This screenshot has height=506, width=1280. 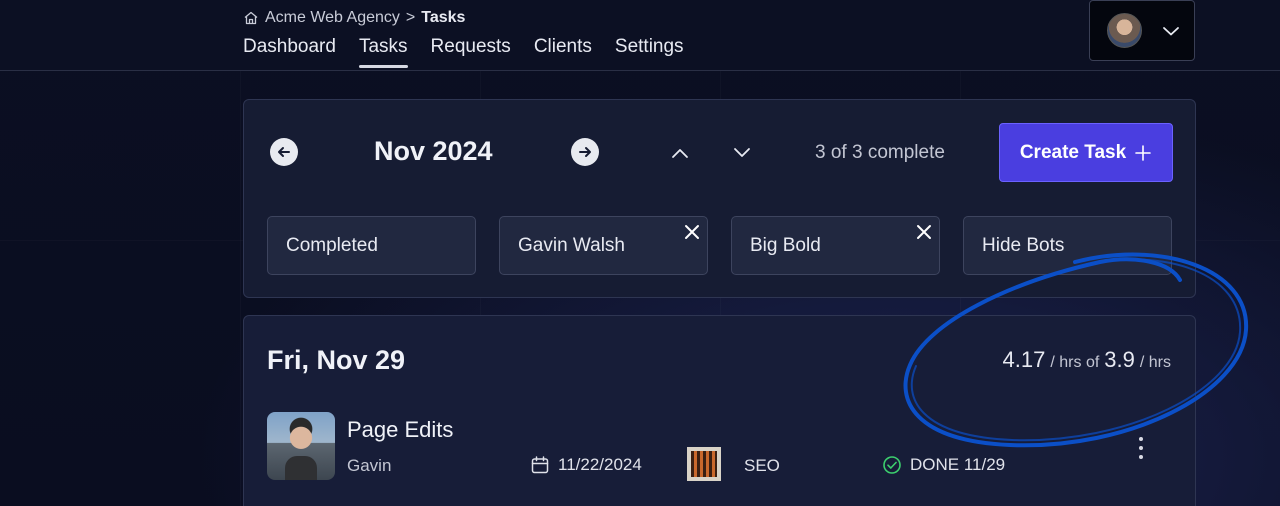 What do you see at coordinates (571, 245) in the screenshot?
I see `filter-label: Gavin Walsh` at bounding box center [571, 245].